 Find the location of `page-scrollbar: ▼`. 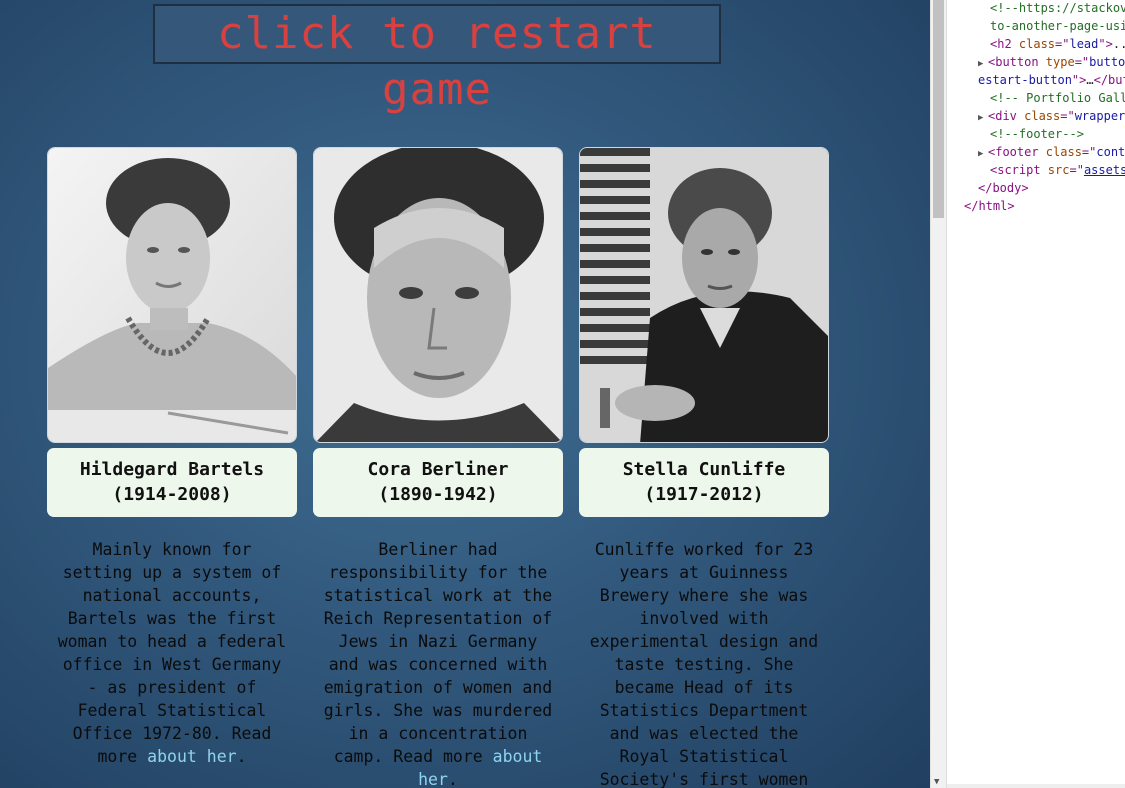

page-scrollbar: ▼ is located at coordinates (938, 394).